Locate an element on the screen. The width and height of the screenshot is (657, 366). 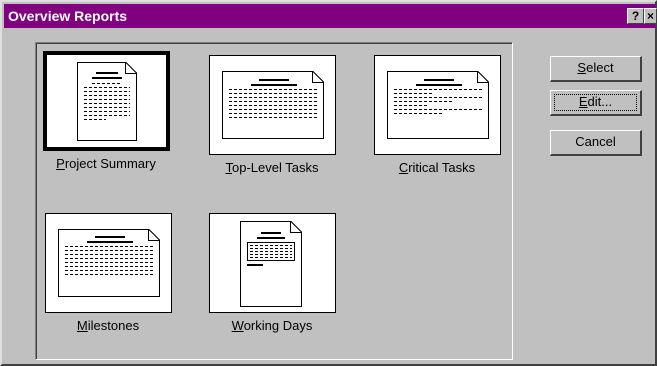
report-critical-tasks: Critical Tasks is located at coordinates (437, 115).